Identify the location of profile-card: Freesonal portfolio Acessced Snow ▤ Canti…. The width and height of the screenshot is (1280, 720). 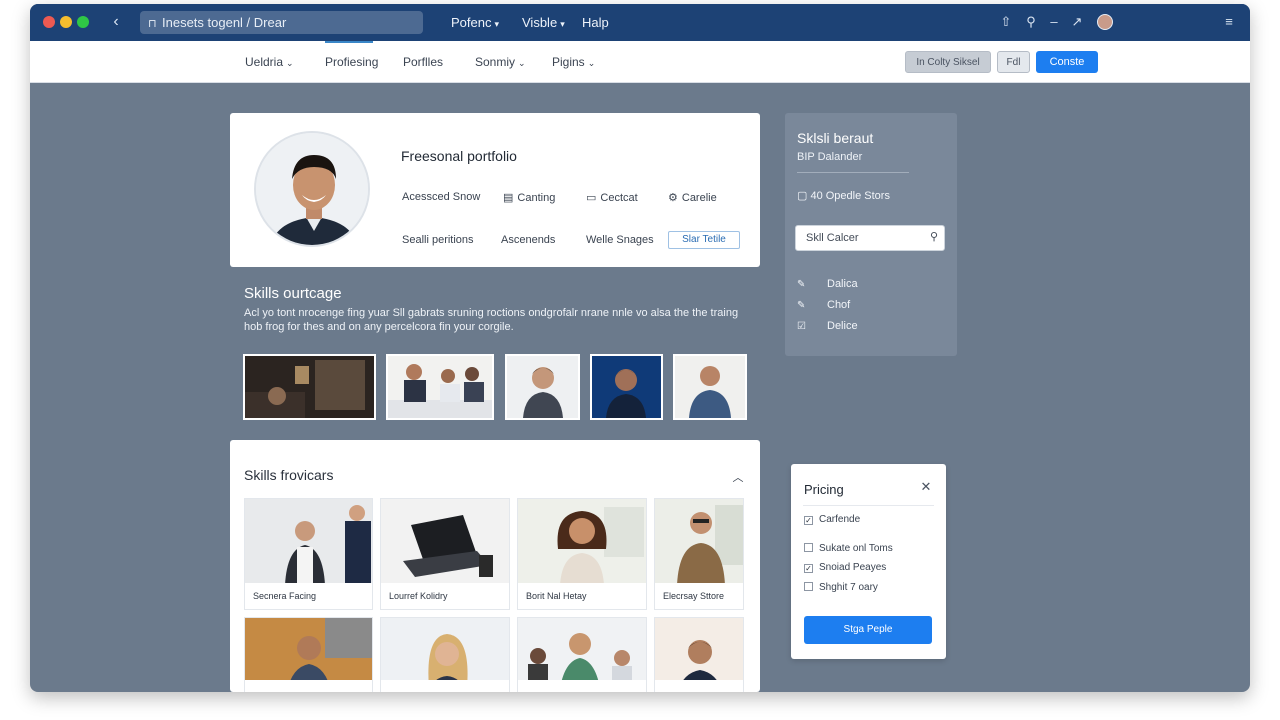
(495, 190).